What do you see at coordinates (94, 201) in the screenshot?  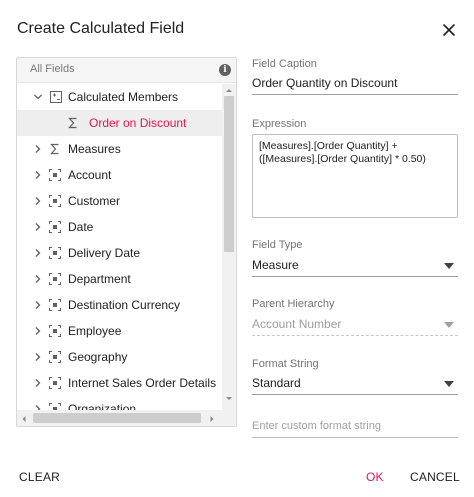 I see `tree-item-label: Customer` at bounding box center [94, 201].